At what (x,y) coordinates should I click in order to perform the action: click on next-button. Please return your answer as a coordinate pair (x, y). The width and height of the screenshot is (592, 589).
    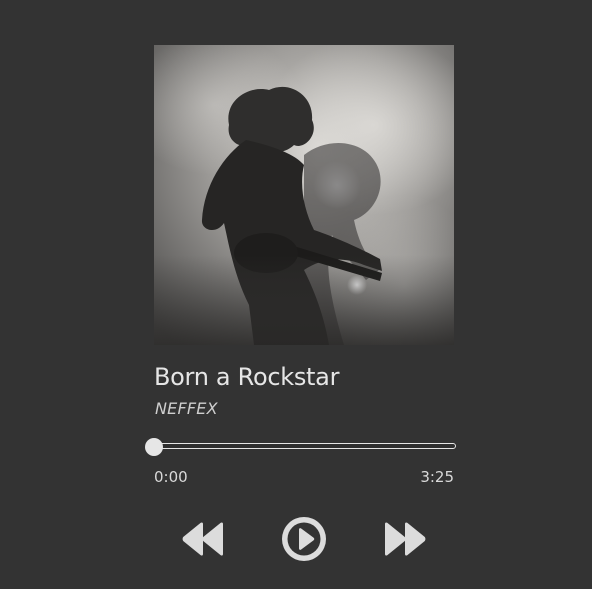
    Looking at the image, I should click on (405, 539).